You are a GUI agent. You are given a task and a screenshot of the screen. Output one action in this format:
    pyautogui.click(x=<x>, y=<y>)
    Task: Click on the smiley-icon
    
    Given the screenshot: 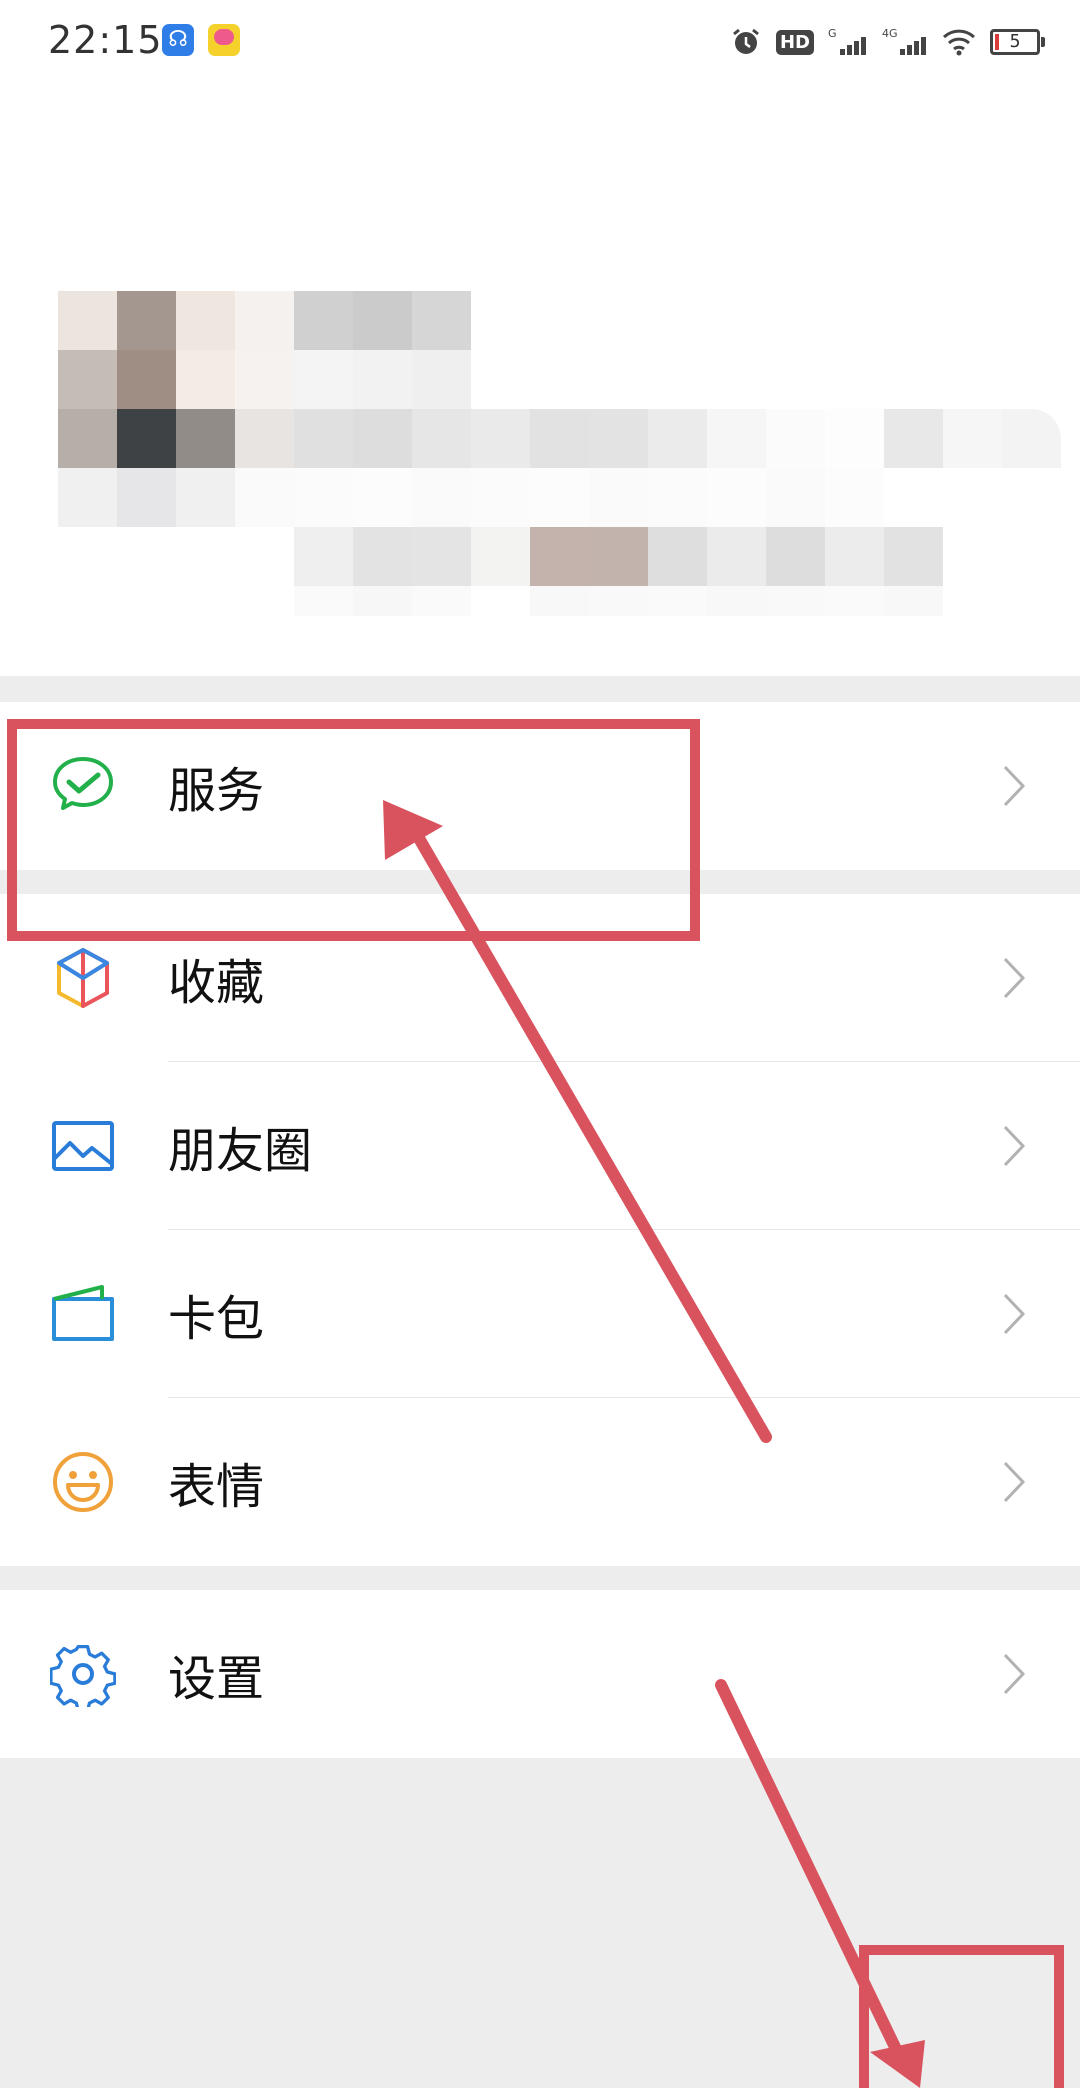 What is the action you would take?
    pyautogui.click(x=83, y=1482)
    